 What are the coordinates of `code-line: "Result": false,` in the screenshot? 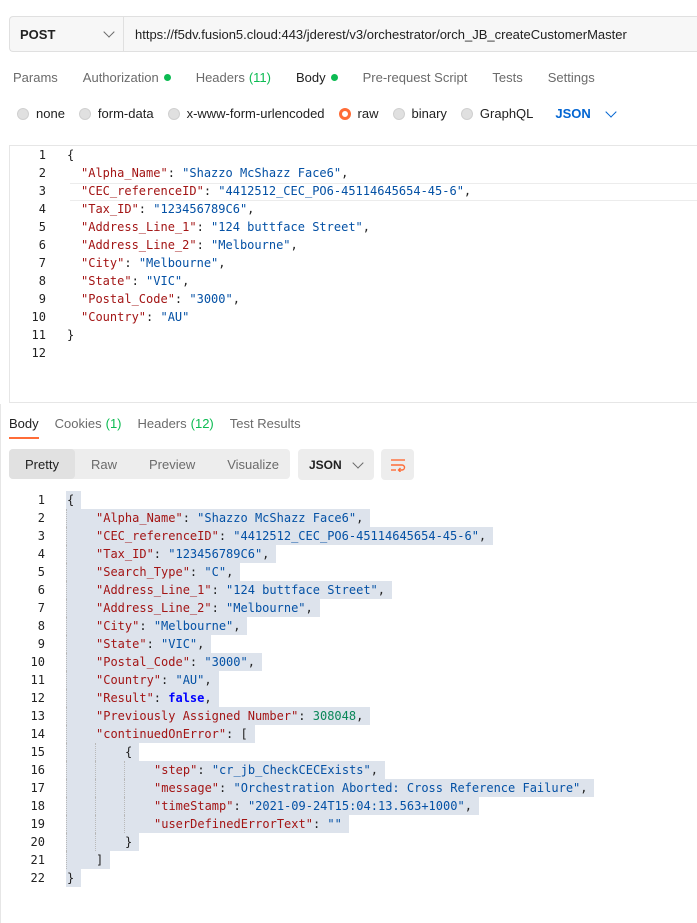 It's located at (154, 698).